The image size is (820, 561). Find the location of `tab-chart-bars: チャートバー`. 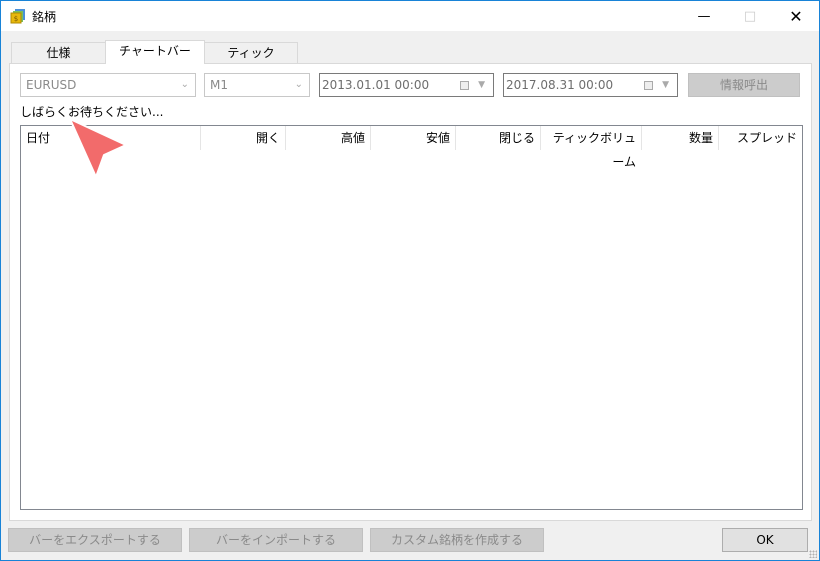

tab-chart-bars: チャートバー is located at coordinates (155, 52).